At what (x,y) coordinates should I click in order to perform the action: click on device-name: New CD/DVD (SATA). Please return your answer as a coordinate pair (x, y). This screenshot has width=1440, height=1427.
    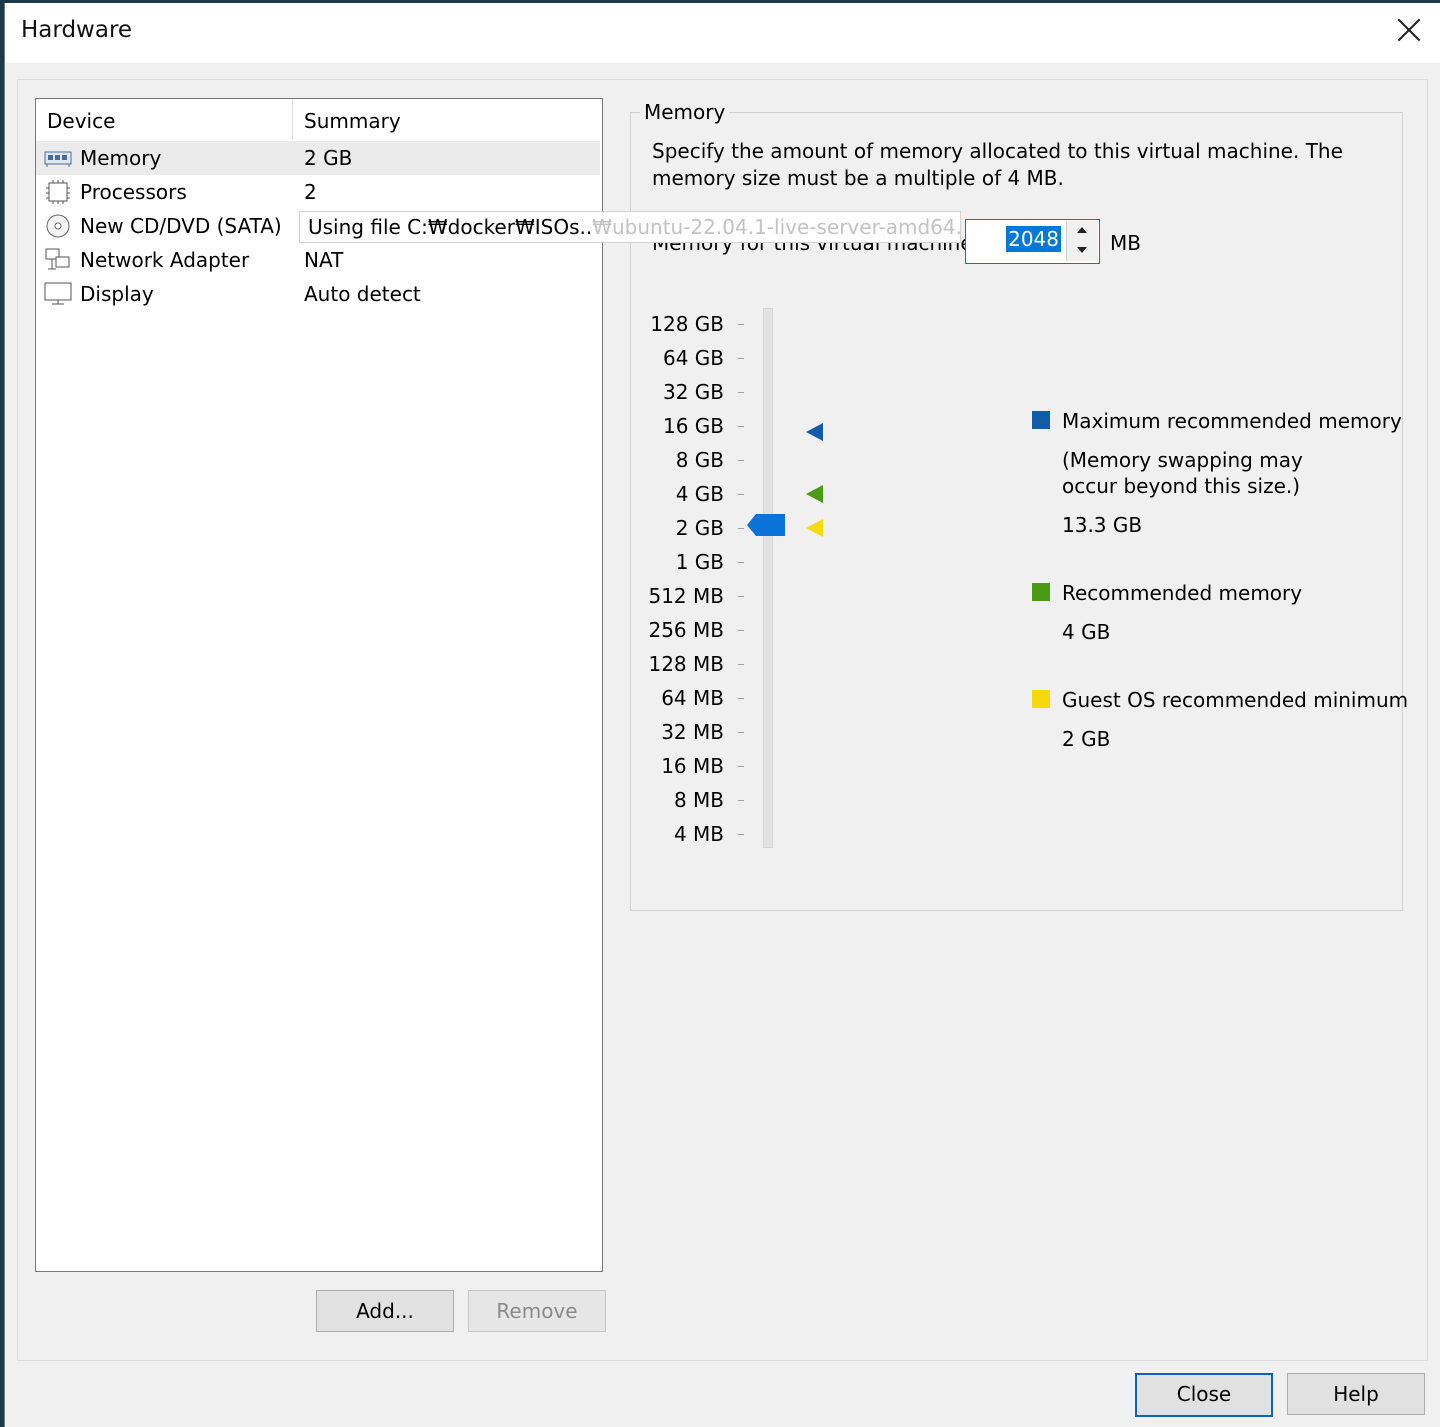
    Looking at the image, I should click on (181, 226).